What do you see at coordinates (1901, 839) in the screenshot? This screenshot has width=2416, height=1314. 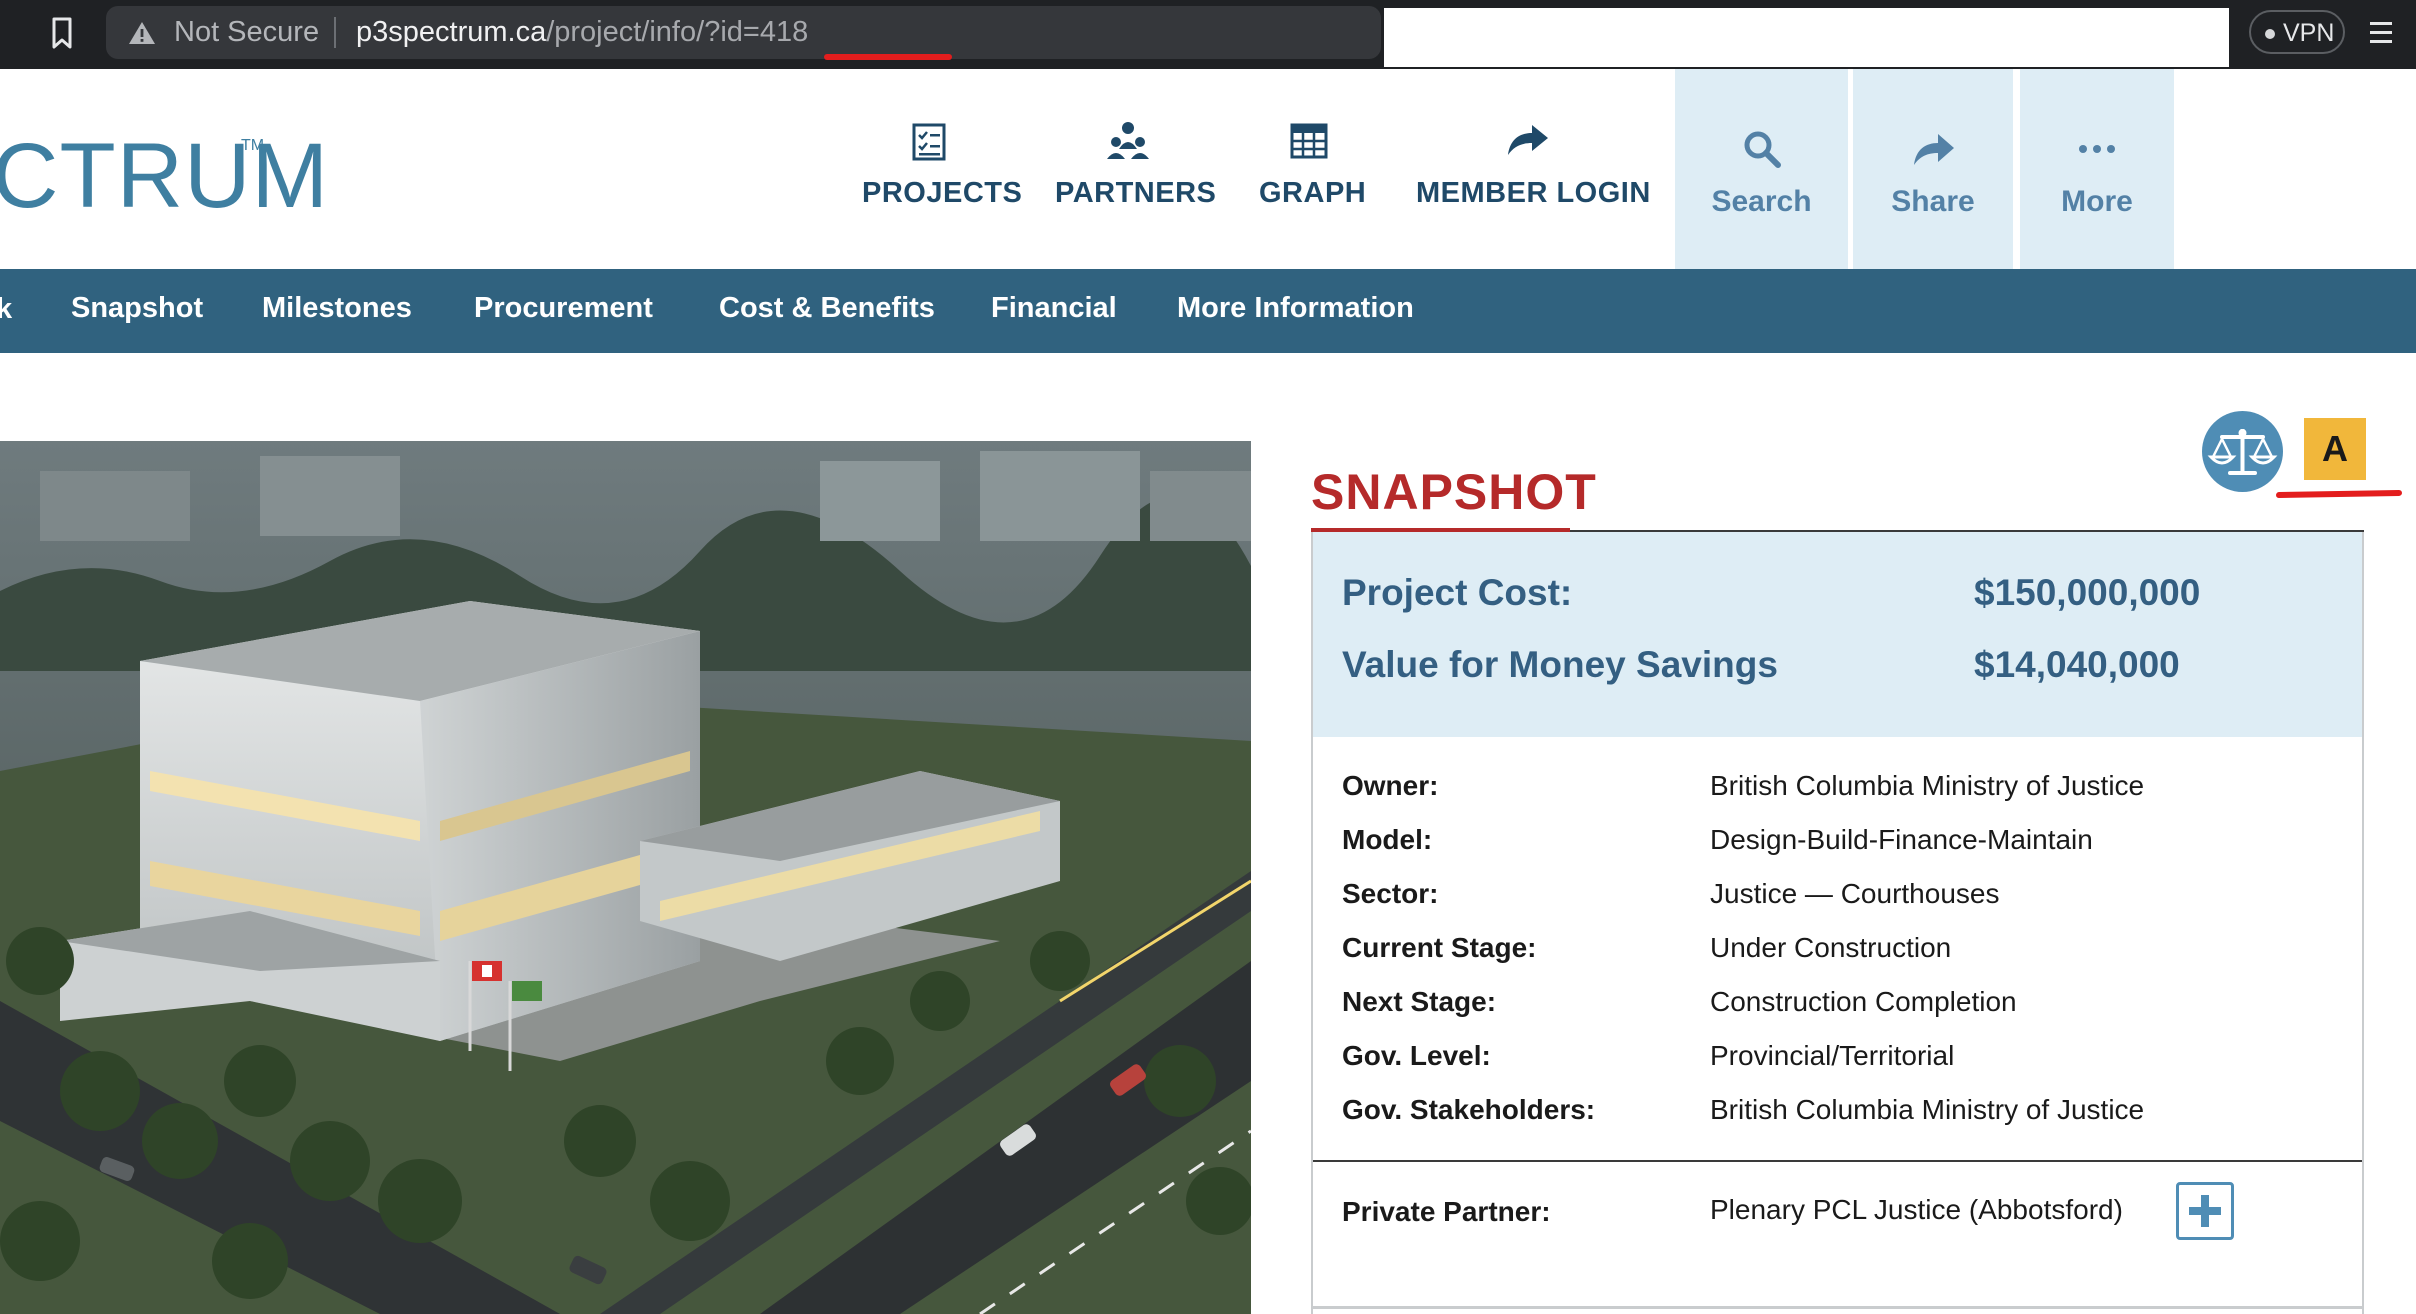 I see `model-value: Design-Build-Finance-Maintain` at bounding box center [1901, 839].